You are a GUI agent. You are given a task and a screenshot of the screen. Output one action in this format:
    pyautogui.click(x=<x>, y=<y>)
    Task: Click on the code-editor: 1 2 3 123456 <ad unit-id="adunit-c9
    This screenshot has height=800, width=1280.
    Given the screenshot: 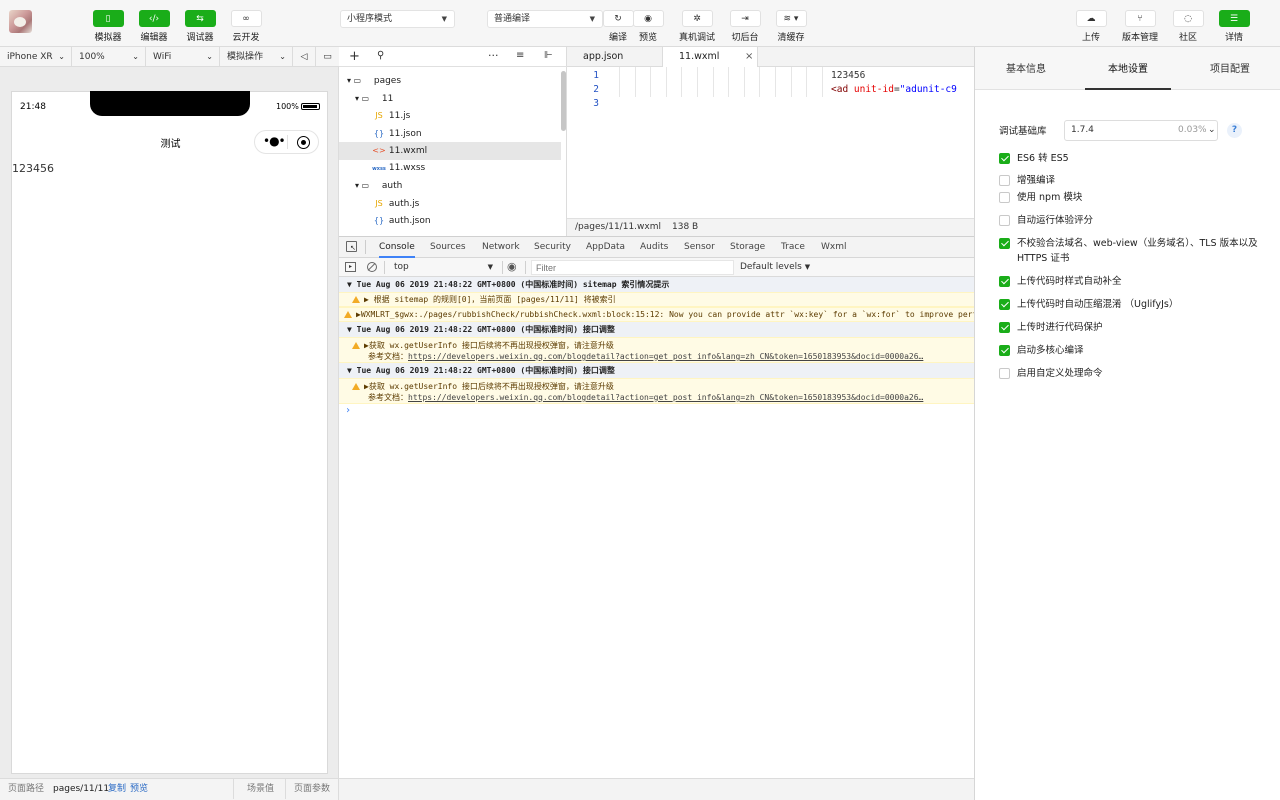 What is the action you would take?
    pyautogui.click(x=770, y=142)
    